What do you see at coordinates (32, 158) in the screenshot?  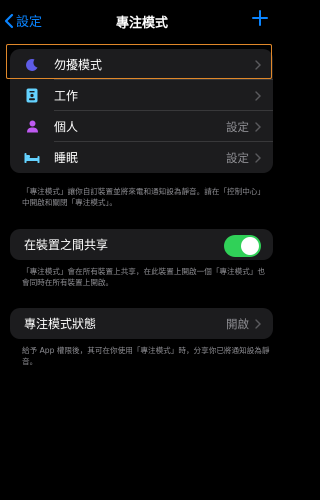 I see `bed-icon` at bounding box center [32, 158].